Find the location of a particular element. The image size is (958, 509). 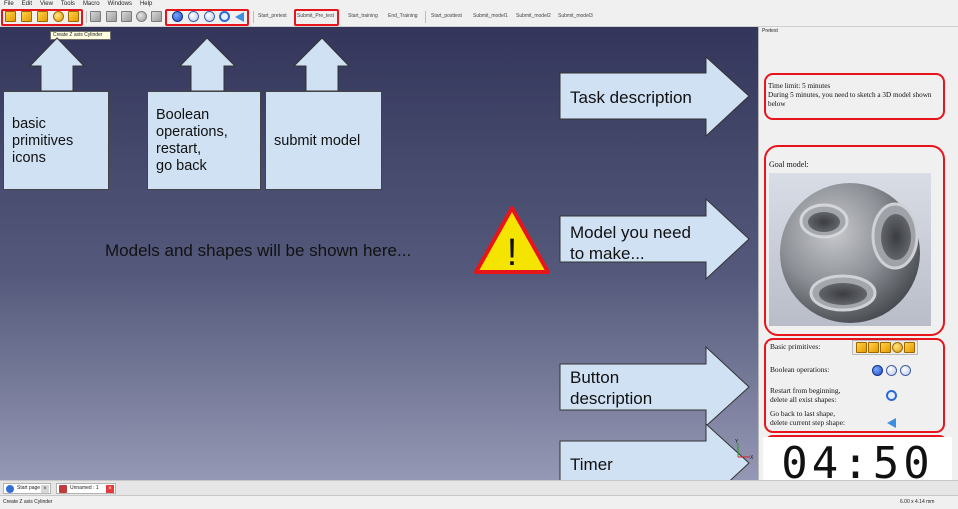

intersection-icon is located at coordinates (905, 370).